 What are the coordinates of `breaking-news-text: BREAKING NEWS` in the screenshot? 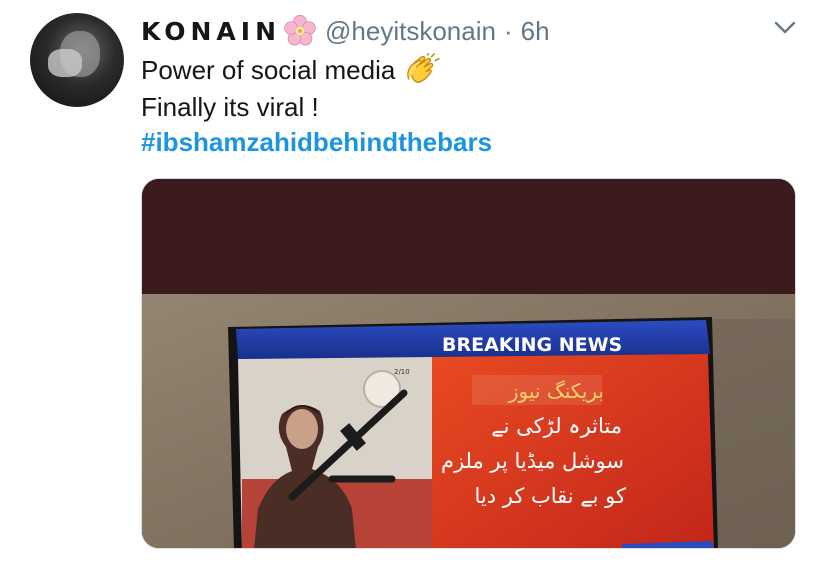 It's located at (532, 345).